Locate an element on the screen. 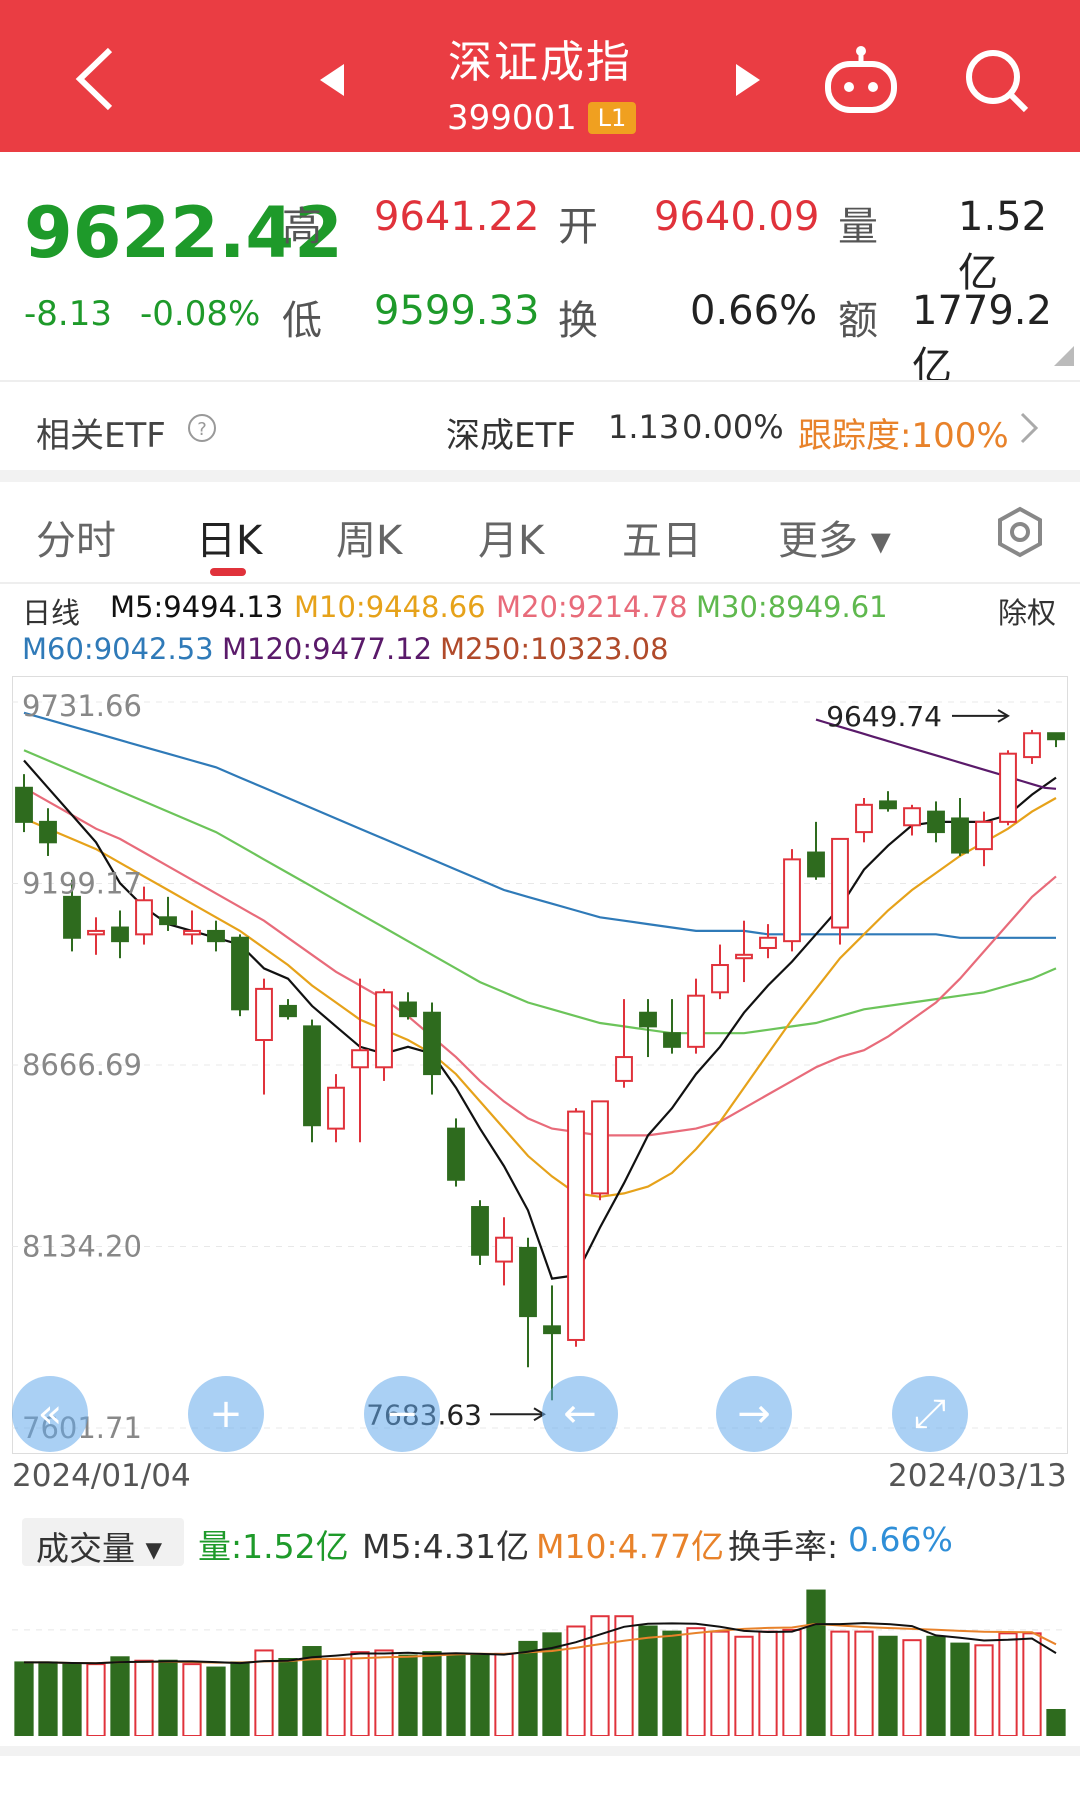 This screenshot has width=1080, height=1798. ma20-value: M20:9214.78 is located at coordinates (592, 607).